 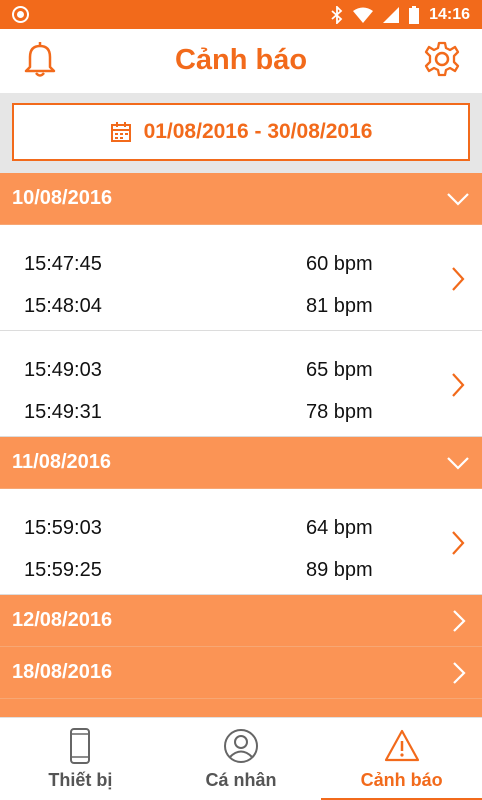 I want to click on list-item: 15:59:03 64 bpm 15:59:25 89 bpm, so click(x=241, y=542).